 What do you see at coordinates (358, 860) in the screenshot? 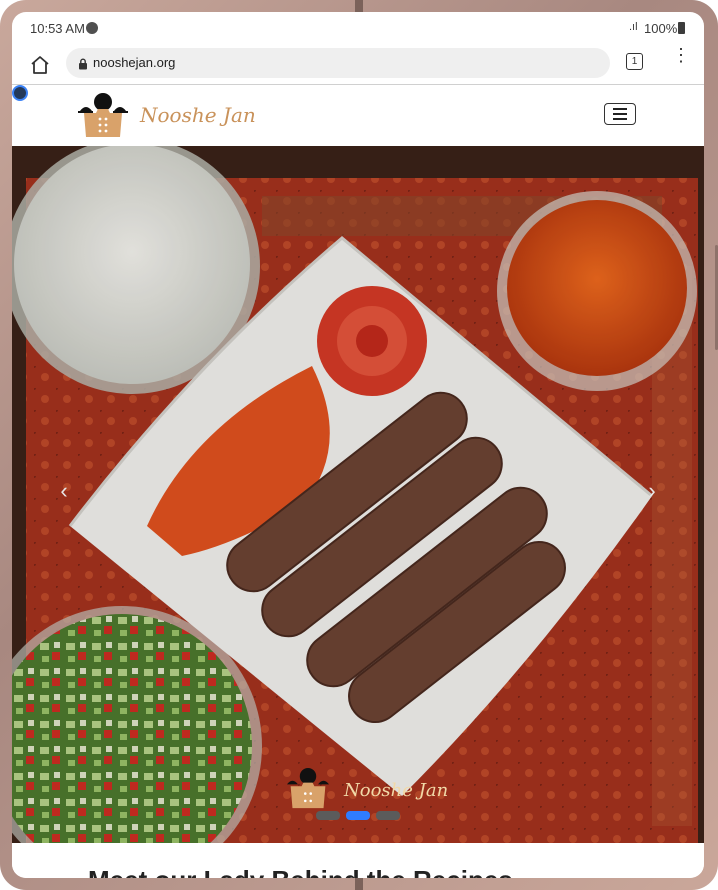
I see `intro-section: Meet our Lady Behind the Recipes` at bounding box center [358, 860].